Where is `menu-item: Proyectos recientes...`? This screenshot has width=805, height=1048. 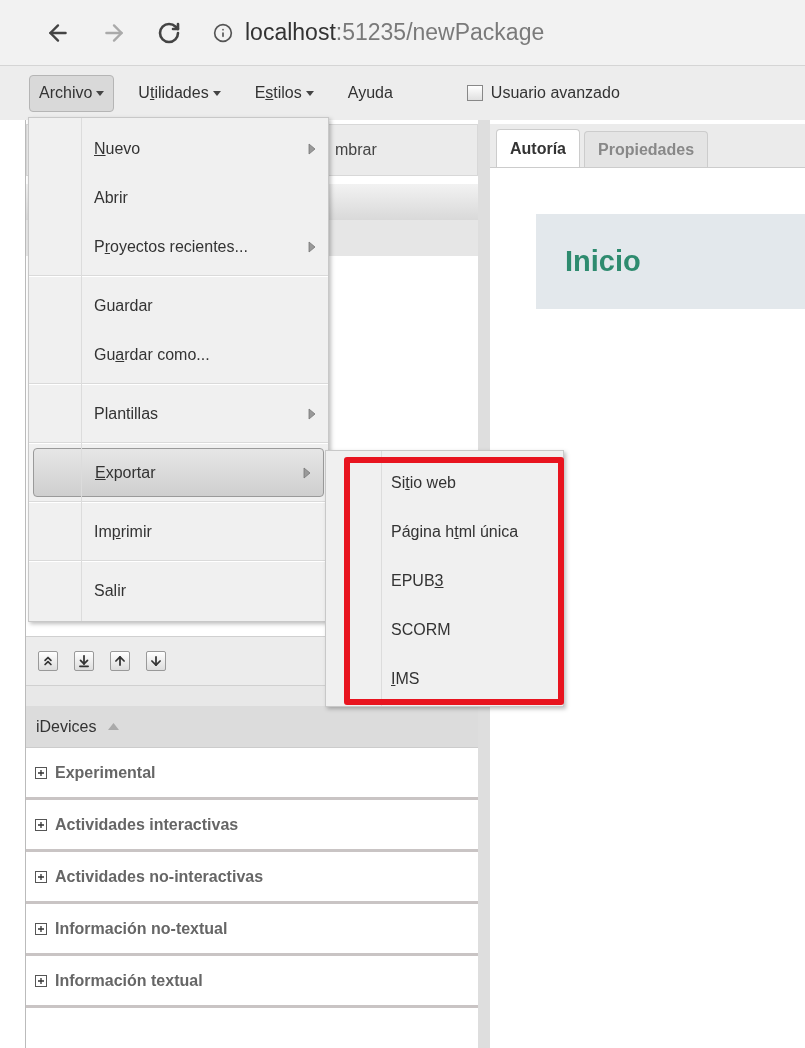
menu-item: Proyectos recientes... is located at coordinates (178, 246).